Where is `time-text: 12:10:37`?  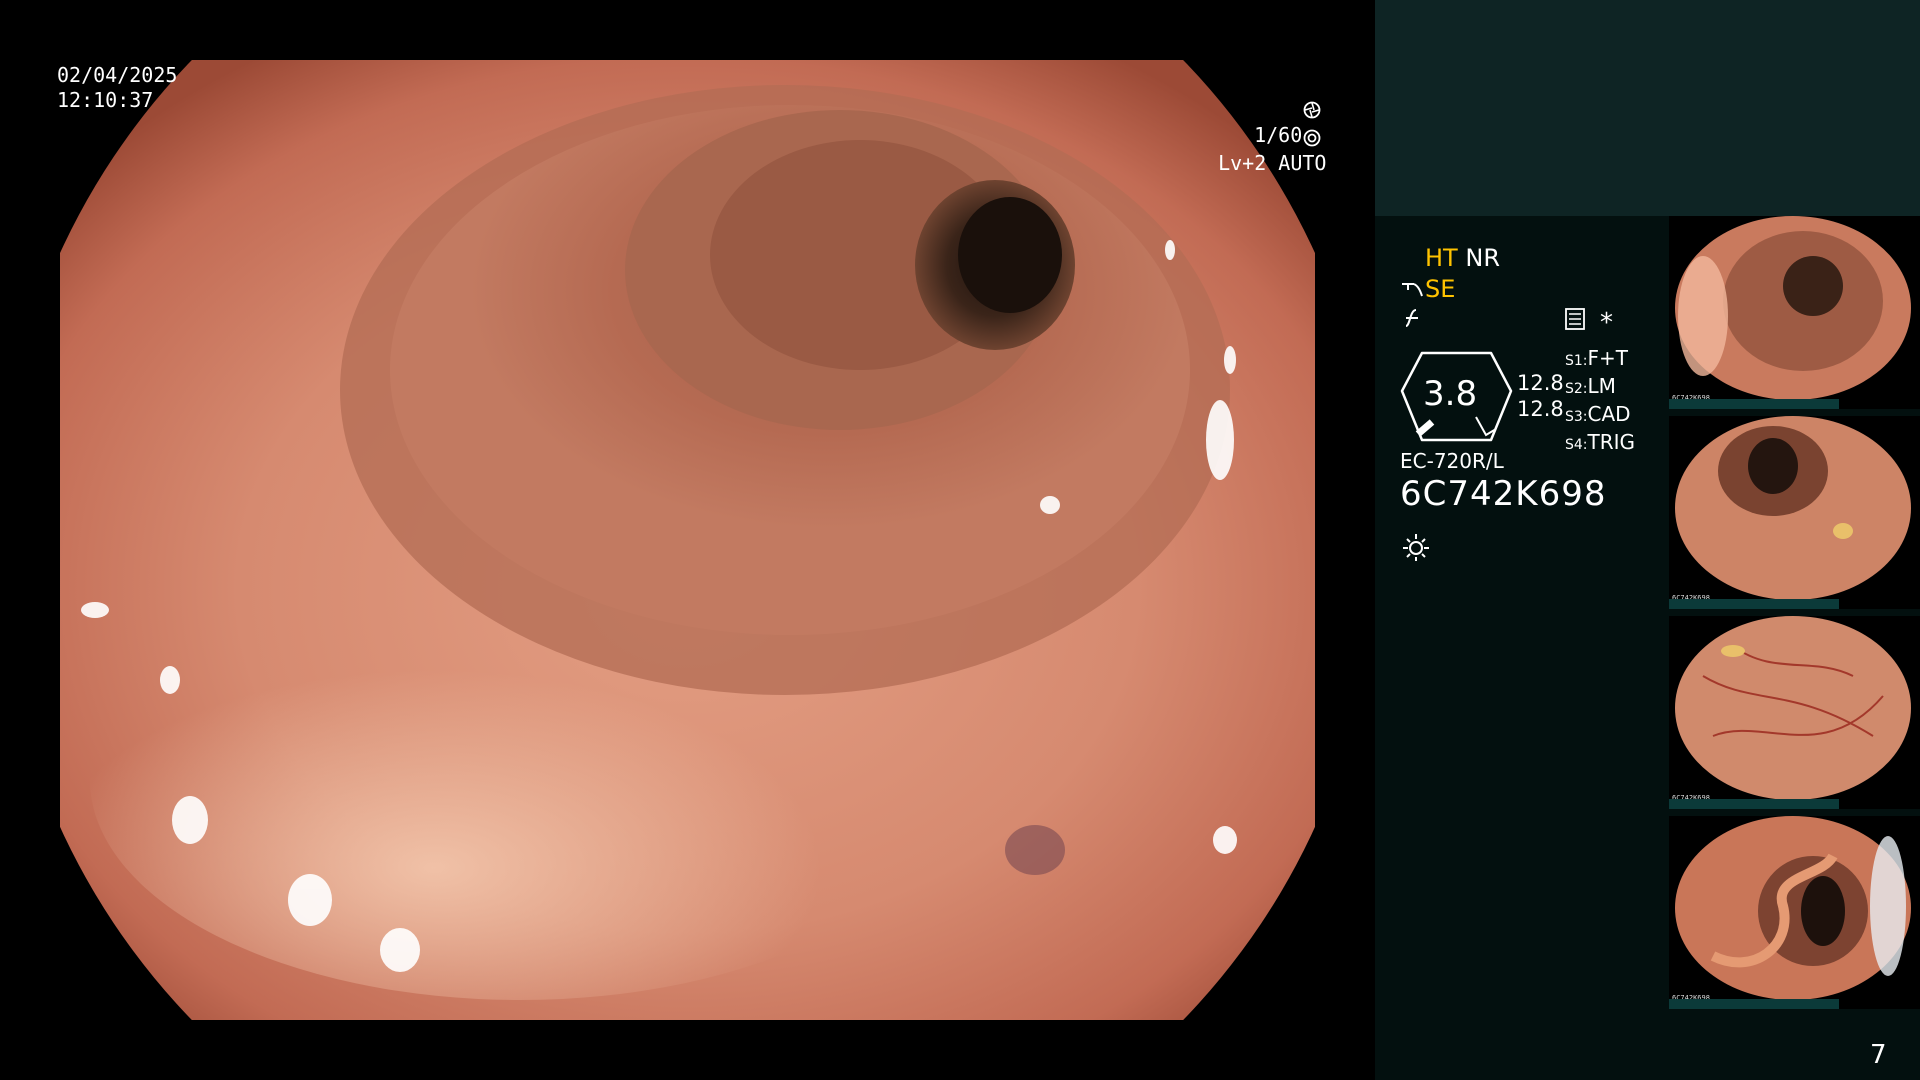
time-text: 12:10:37 is located at coordinates (105, 100).